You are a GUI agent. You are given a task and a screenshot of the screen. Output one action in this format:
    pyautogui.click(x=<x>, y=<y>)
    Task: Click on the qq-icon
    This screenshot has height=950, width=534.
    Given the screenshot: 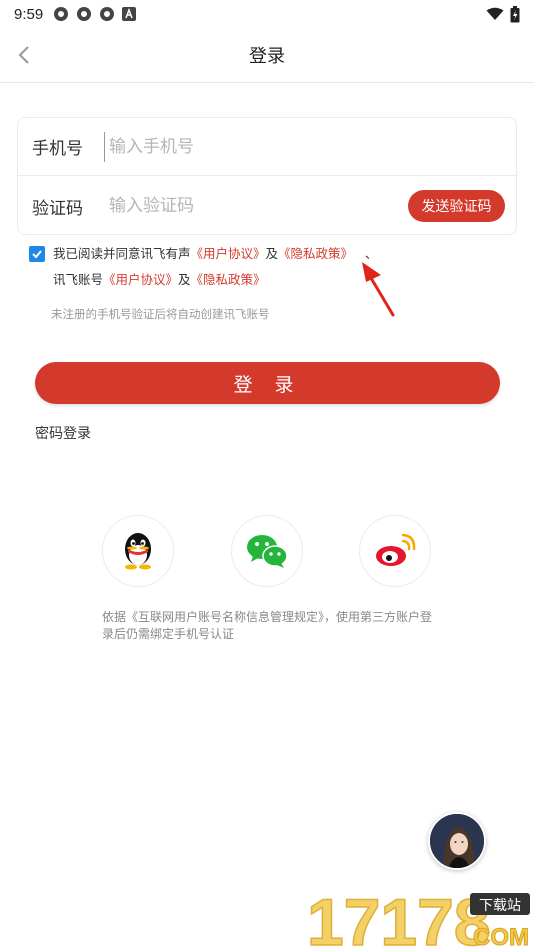 What is the action you would take?
    pyautogui.click(x=138, y=551)
    